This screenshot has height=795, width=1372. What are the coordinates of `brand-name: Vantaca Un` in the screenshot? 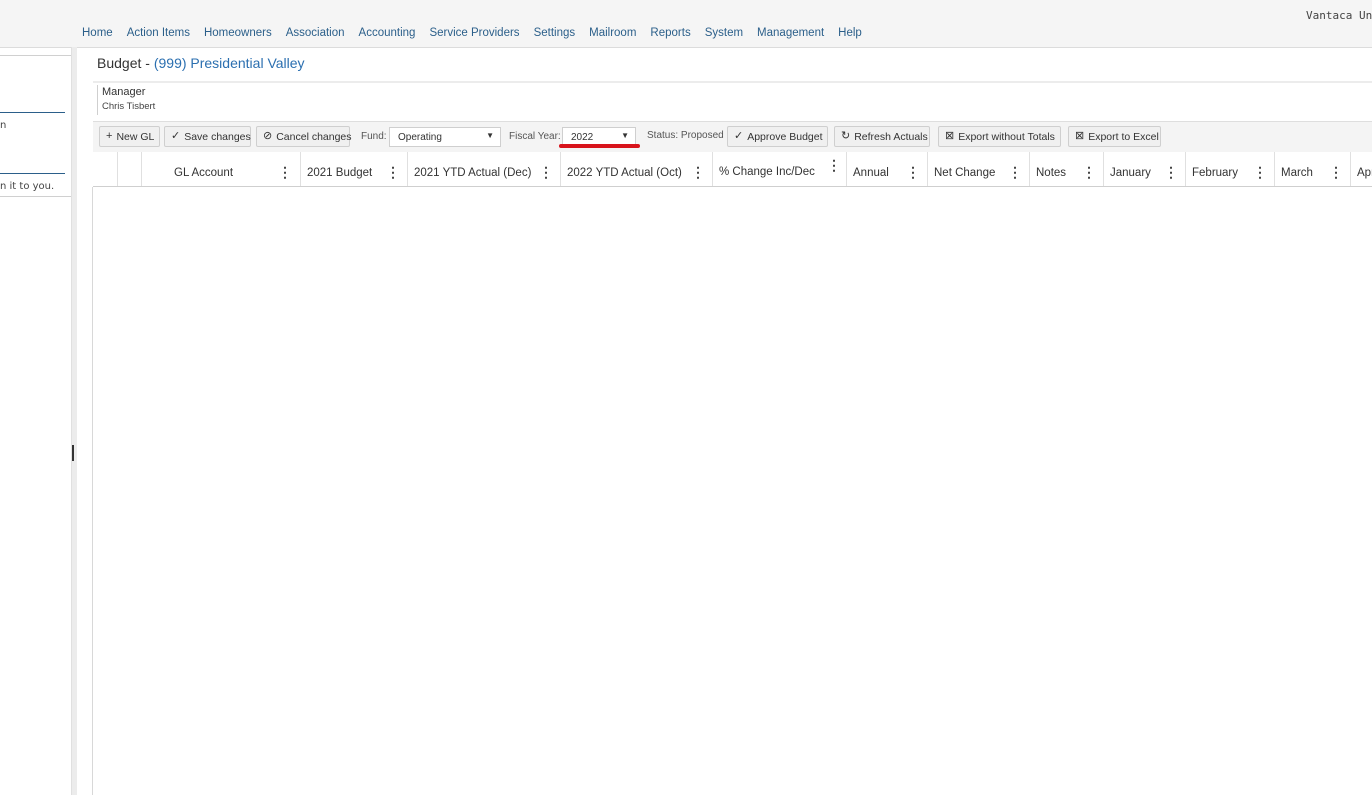 It's located at (1339, 15).